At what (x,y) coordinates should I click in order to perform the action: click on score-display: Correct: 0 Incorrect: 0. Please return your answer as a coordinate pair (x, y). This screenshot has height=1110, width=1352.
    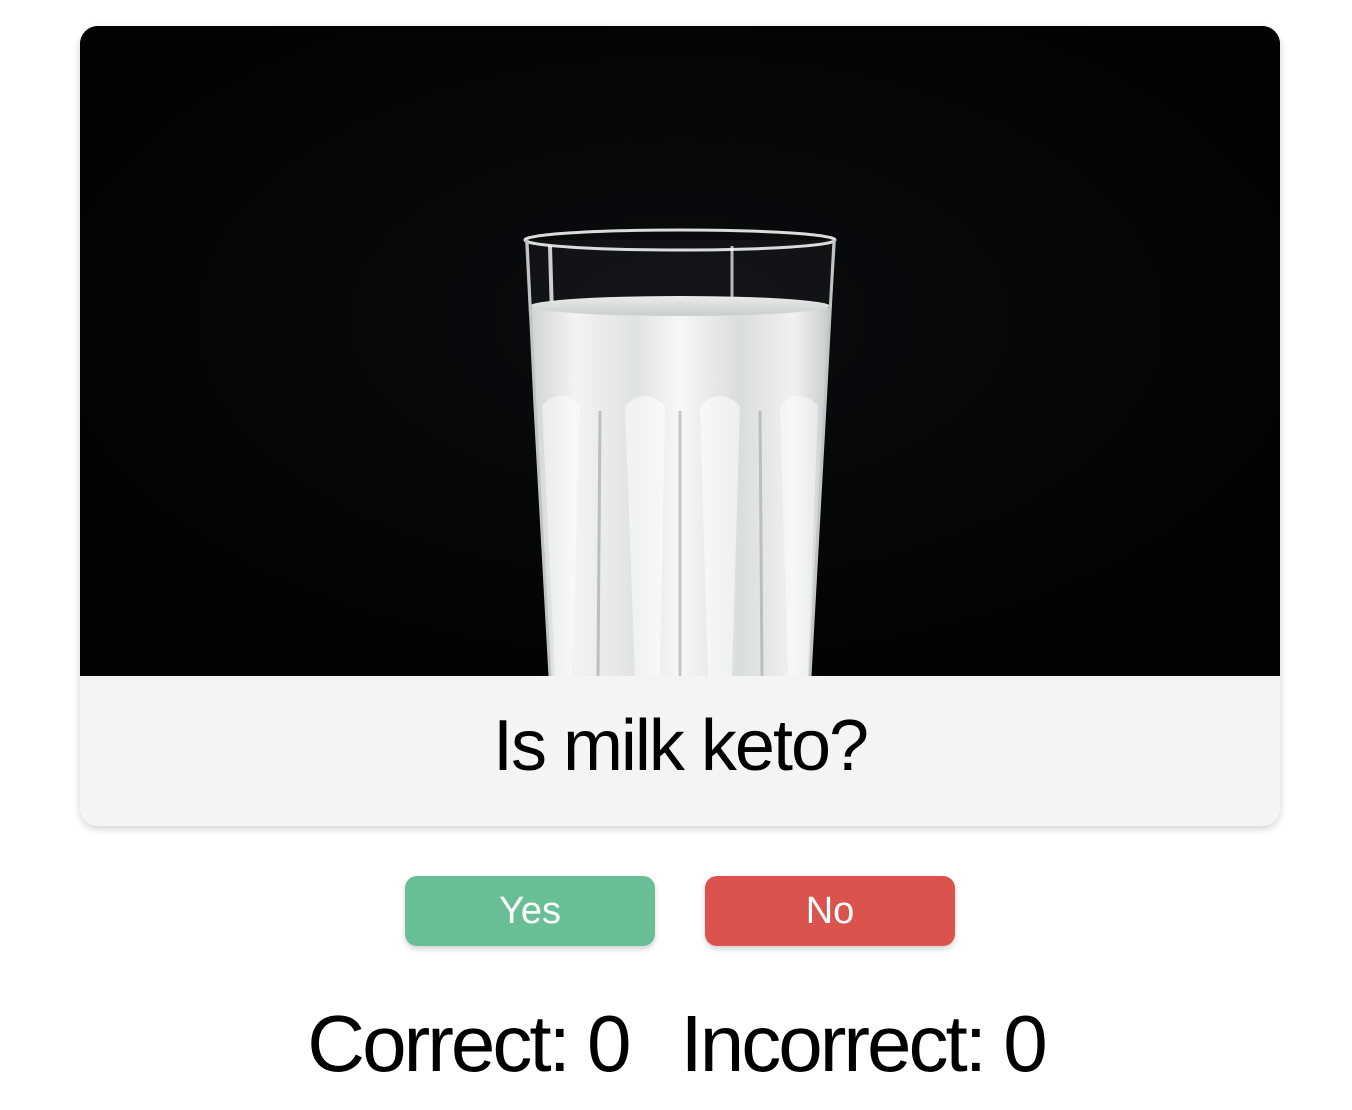
    Looking at the image, I should click on (676, 1044).